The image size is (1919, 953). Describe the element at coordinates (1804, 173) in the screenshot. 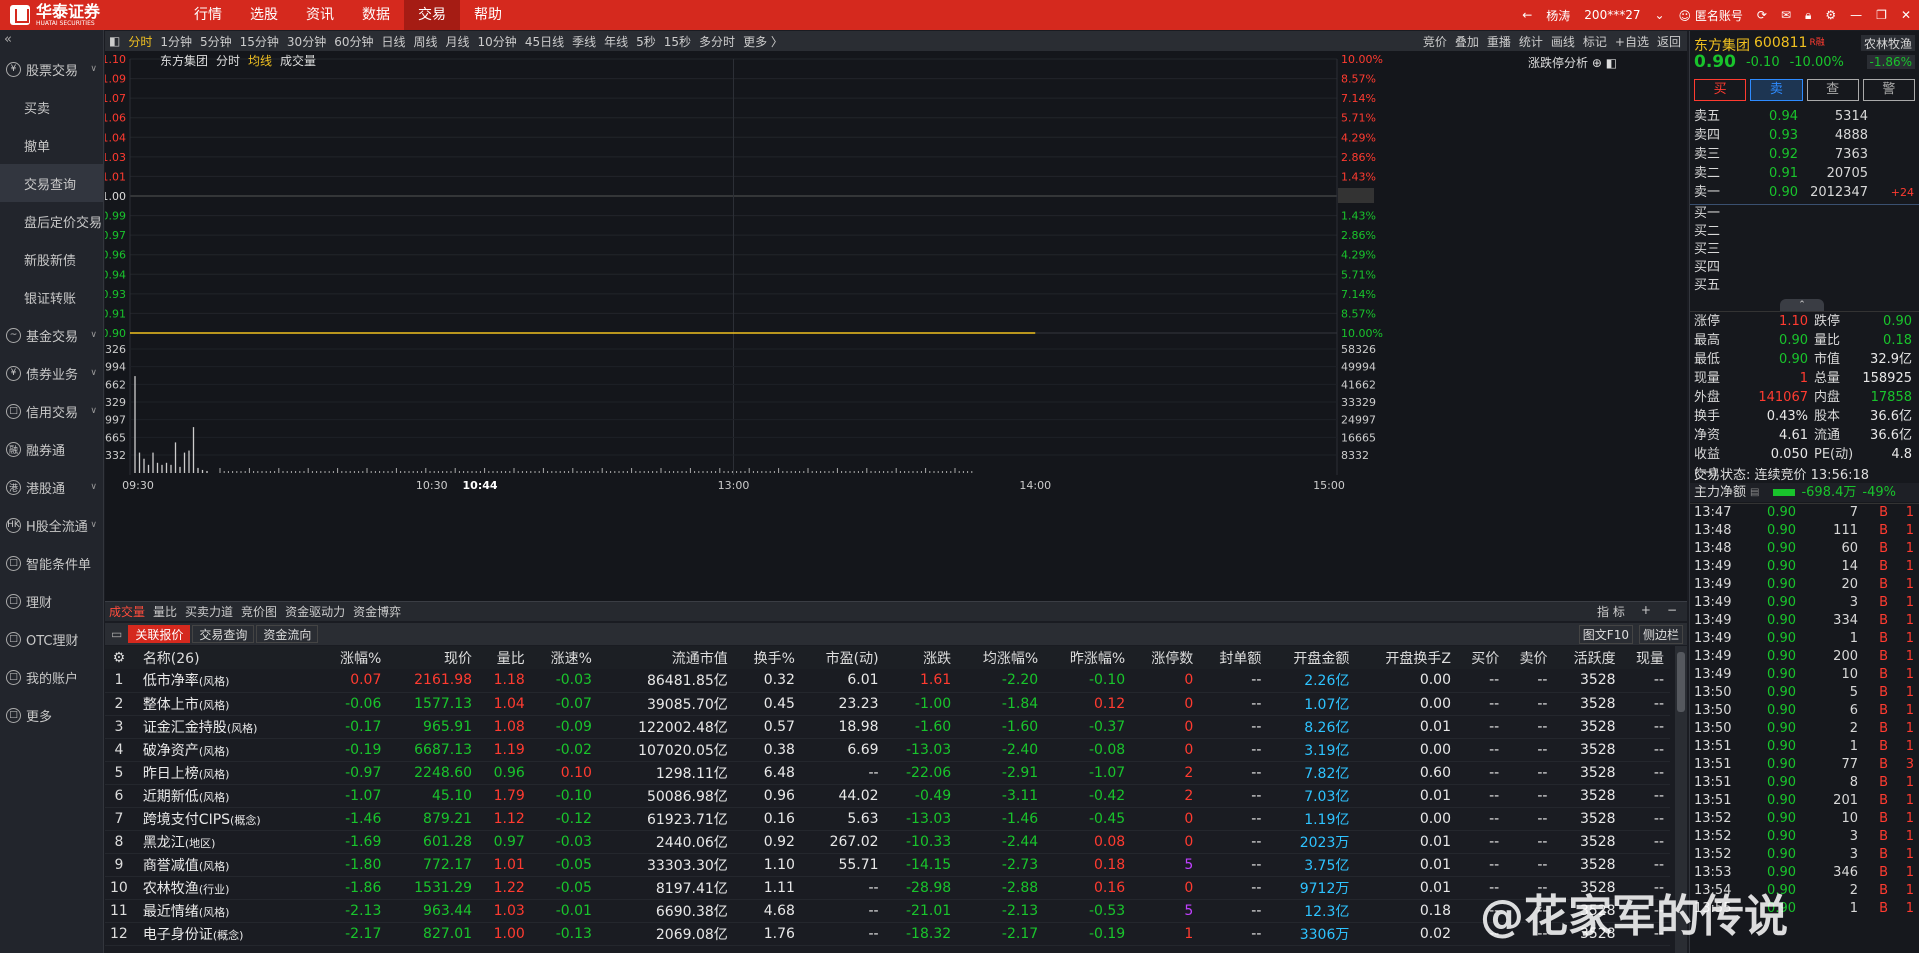

I see `ask-level: 卖二 0.91 20705` at that location.